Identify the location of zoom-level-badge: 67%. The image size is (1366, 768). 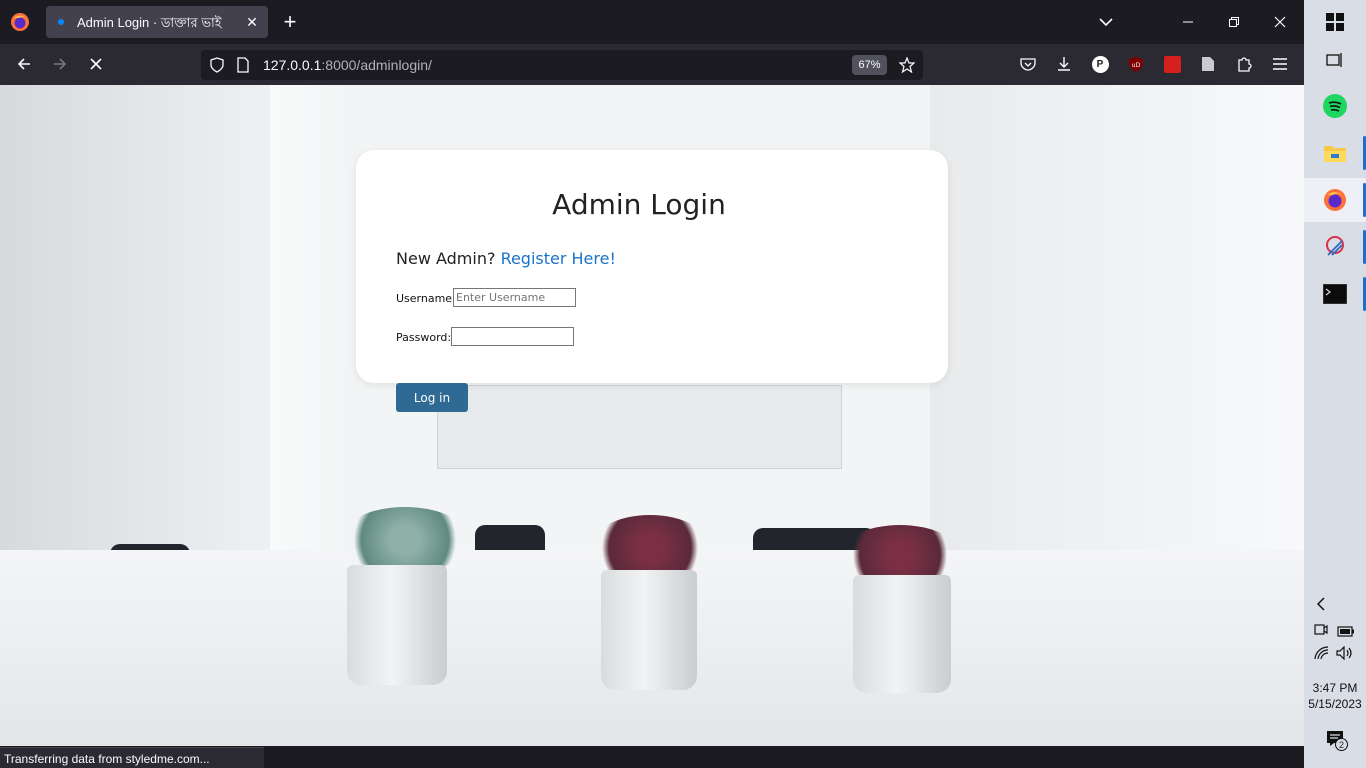
(869, 65).